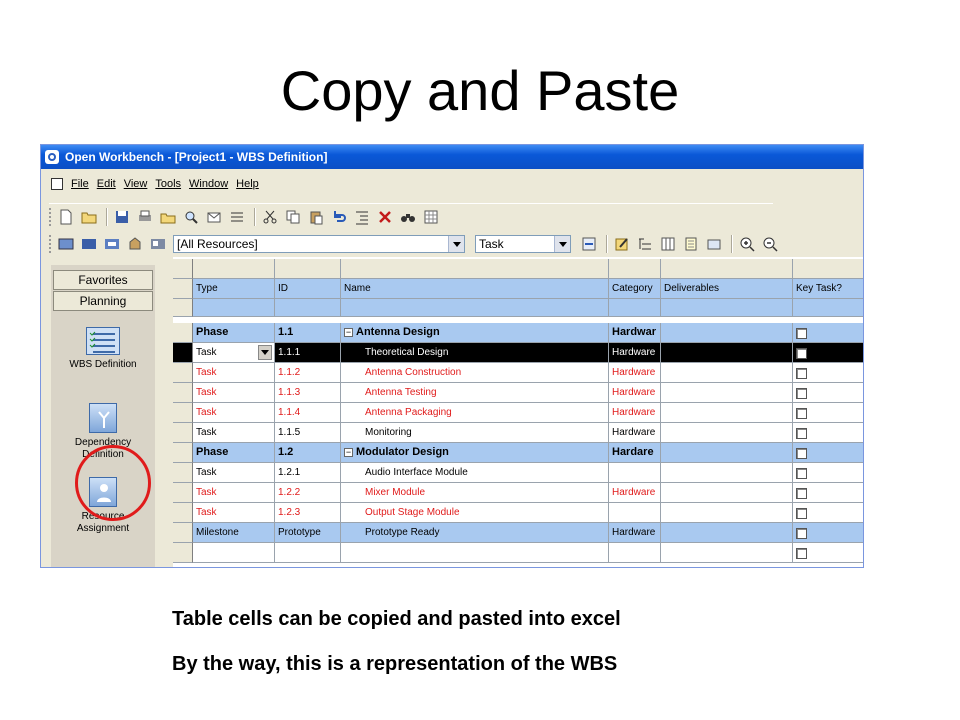 The width and height of the screenshot is (960, 720). I want to click on cell-category: Hardwar, so click(635, 333).